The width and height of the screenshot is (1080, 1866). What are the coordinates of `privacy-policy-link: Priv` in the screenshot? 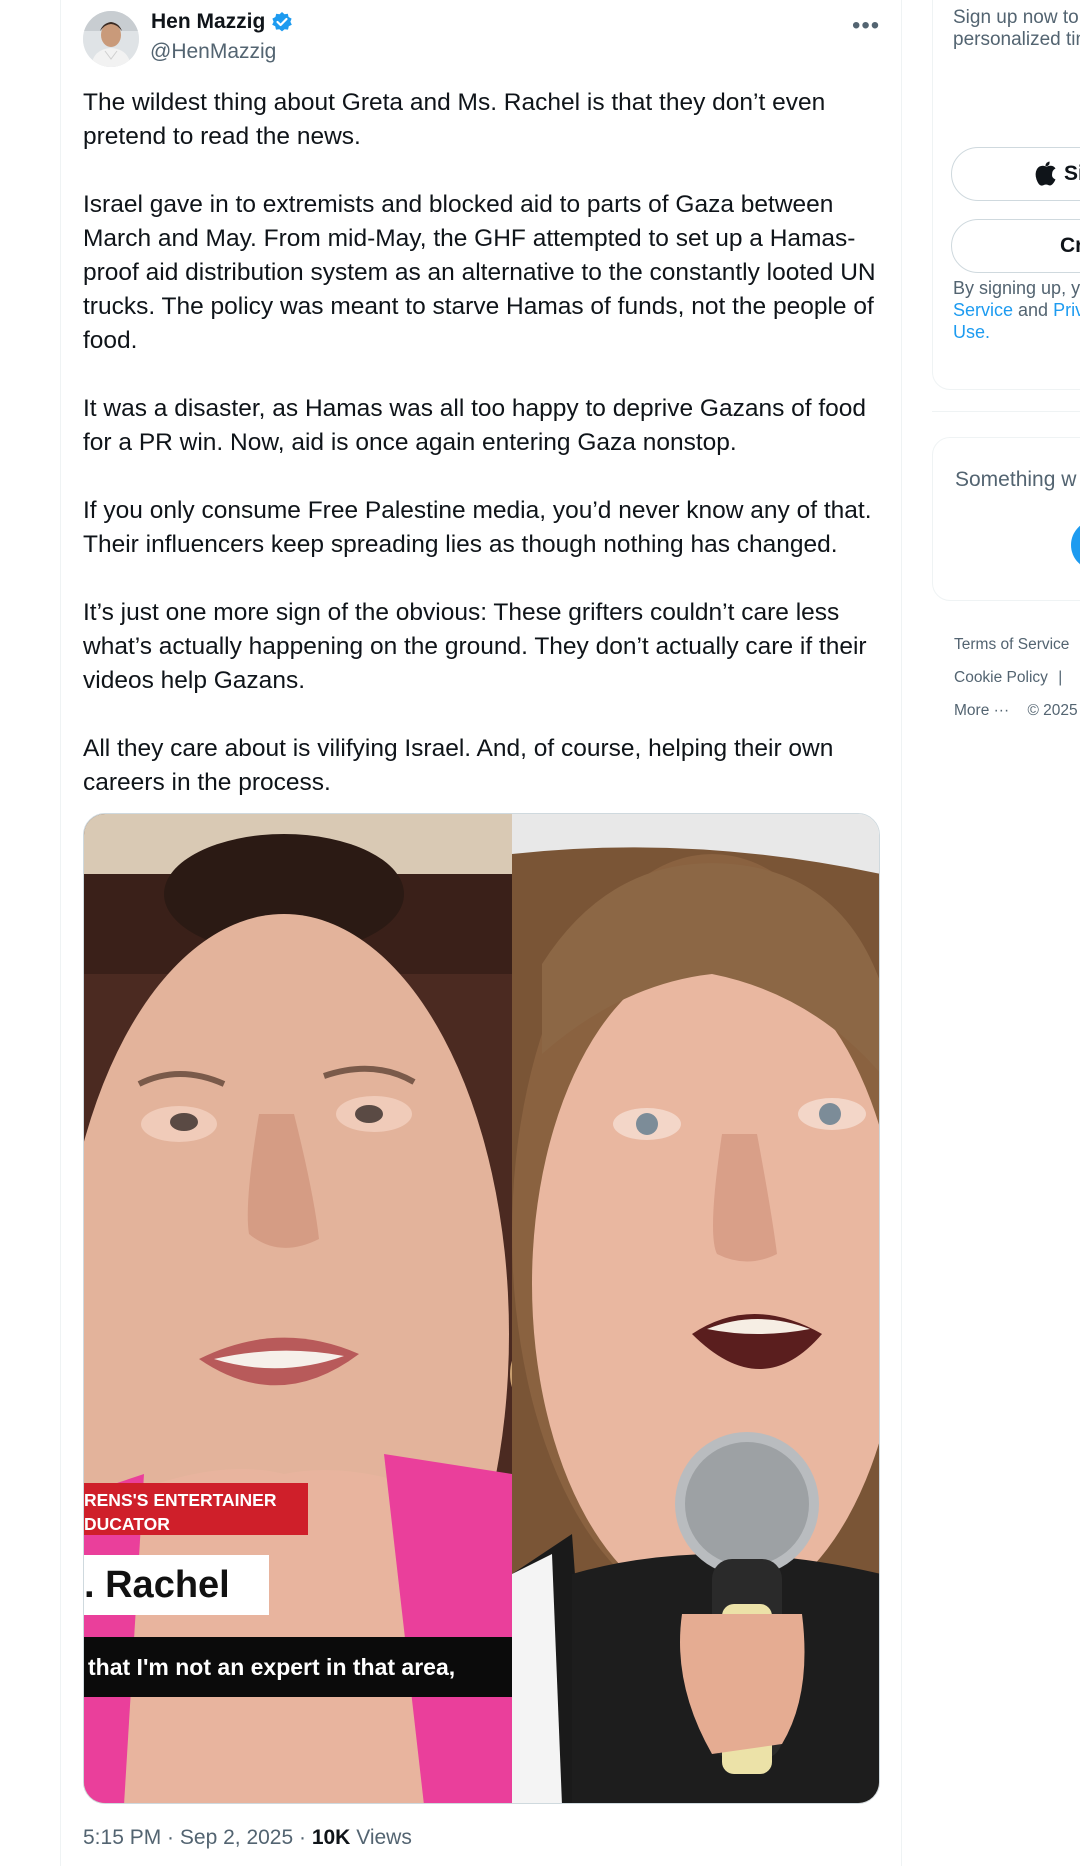 It's located at (1066, 310).